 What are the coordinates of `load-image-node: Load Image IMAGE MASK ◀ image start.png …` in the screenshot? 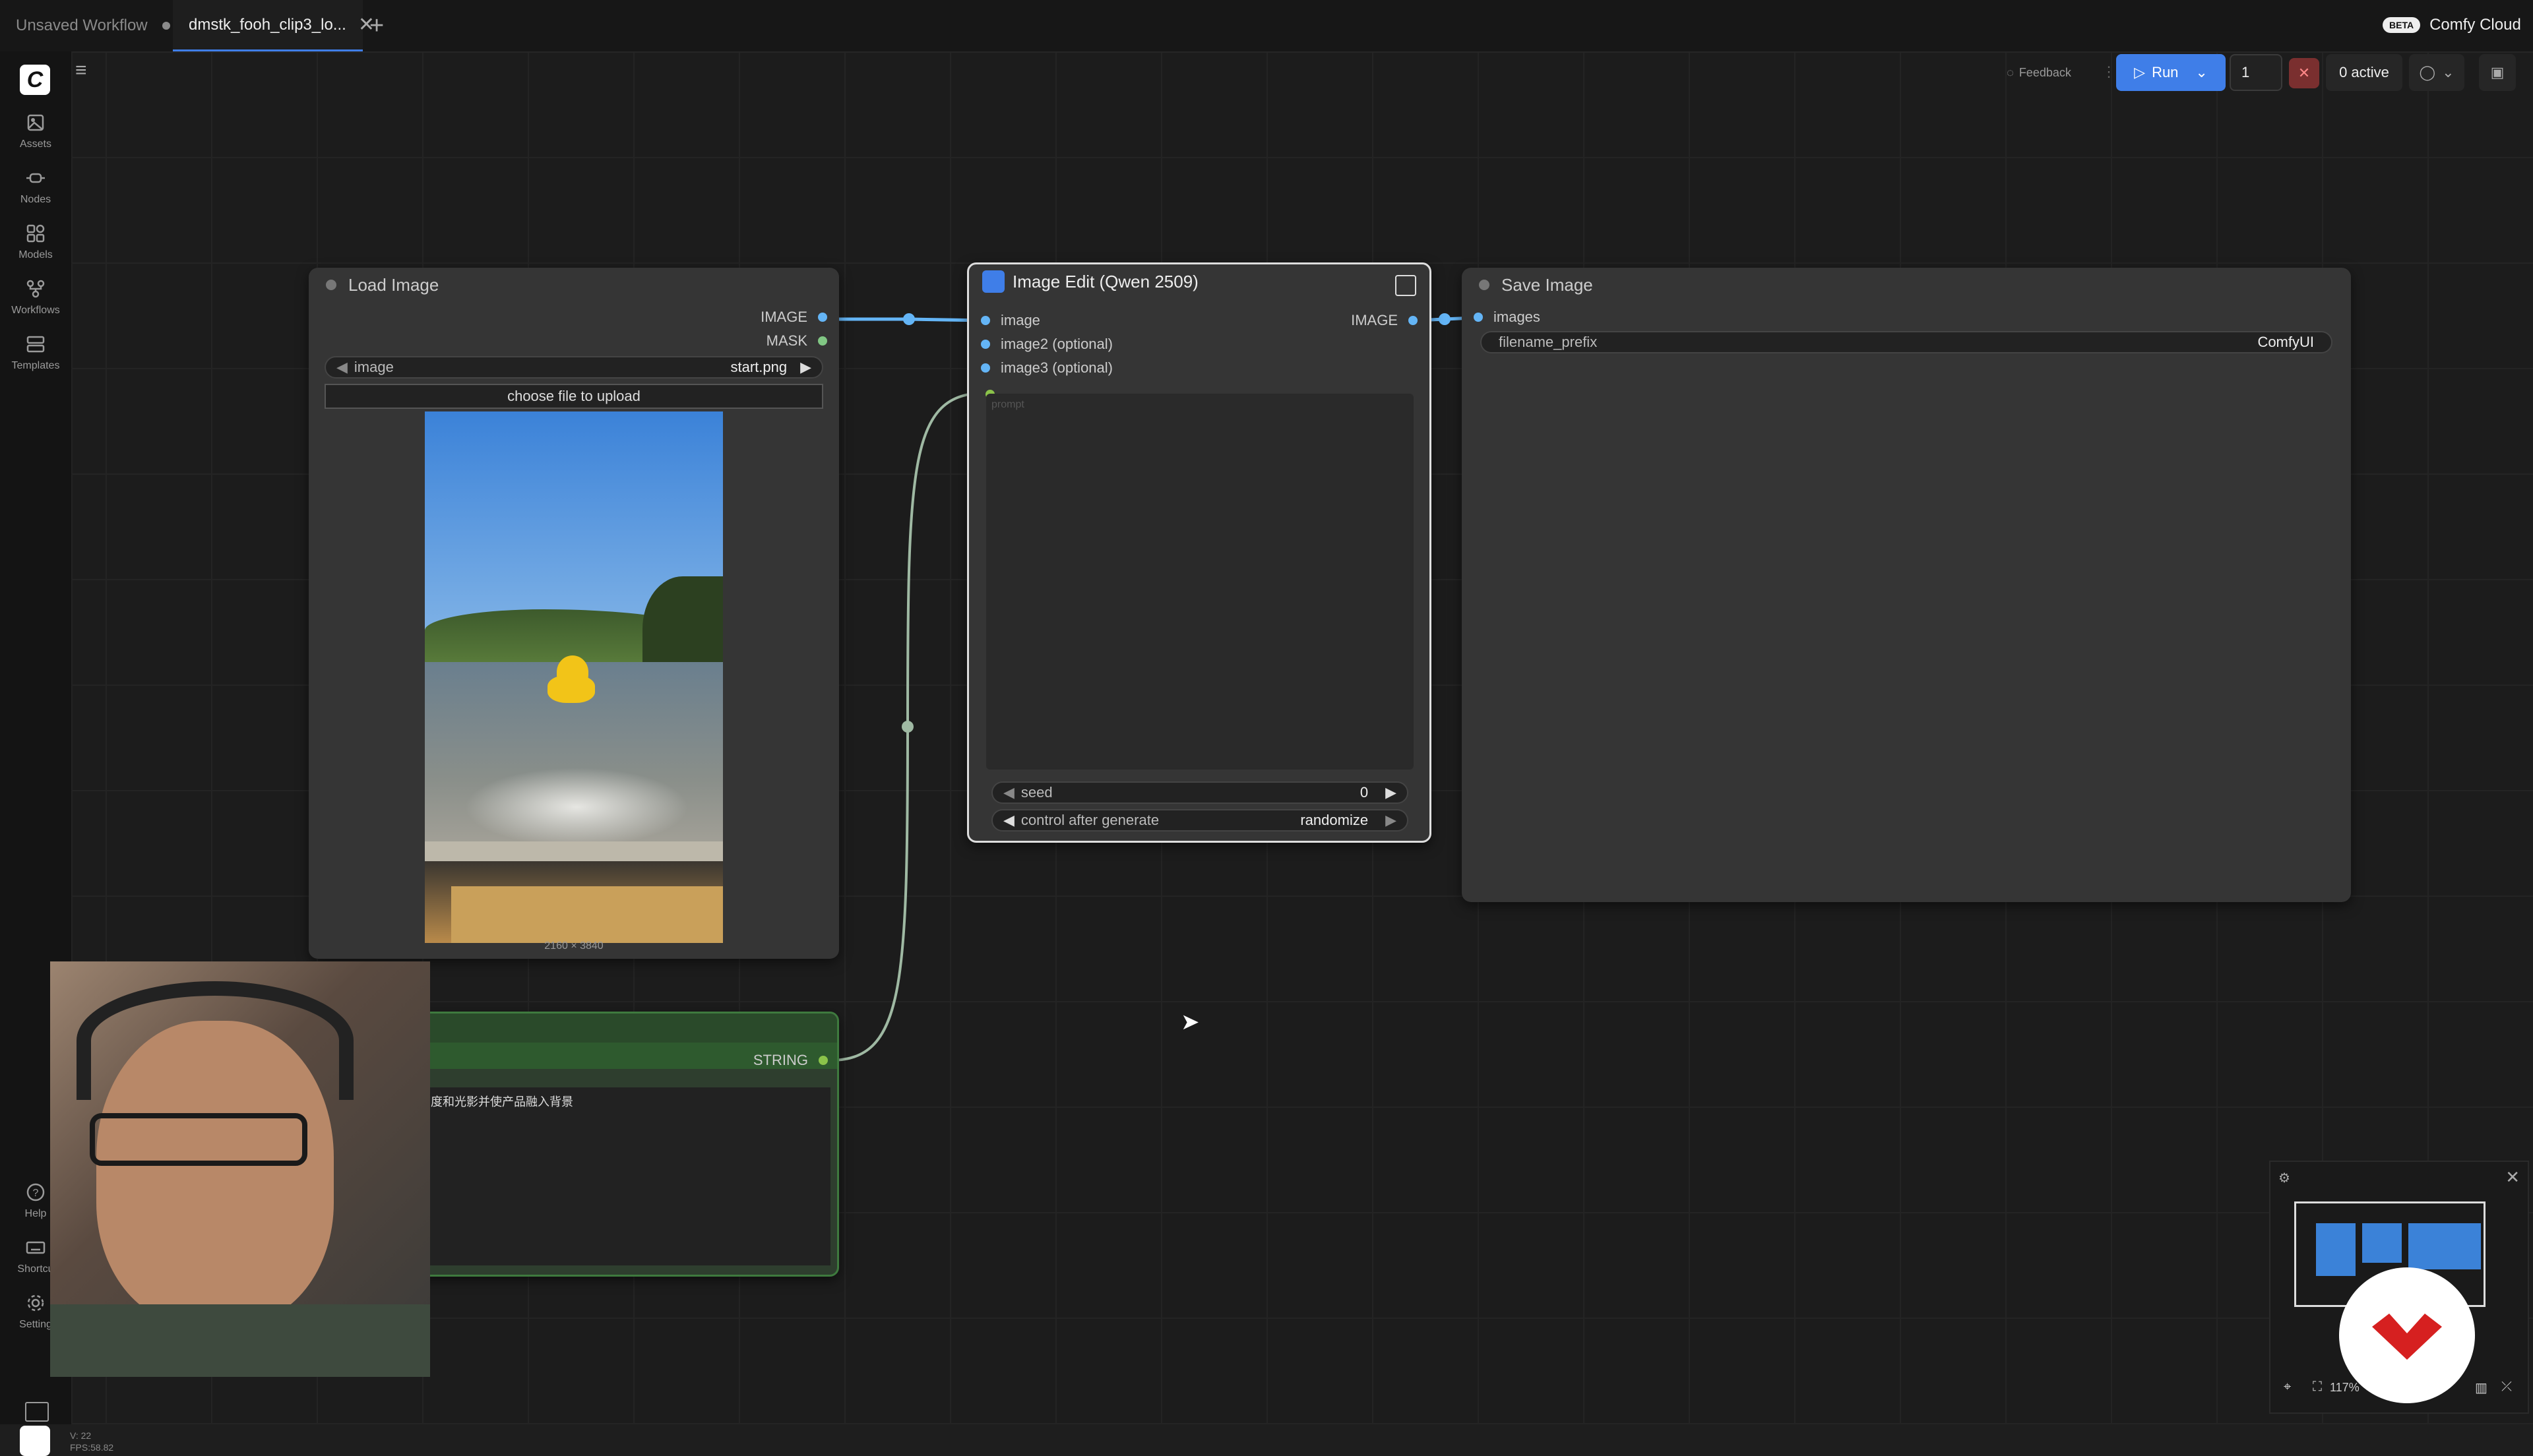 It's located at (574, 613).